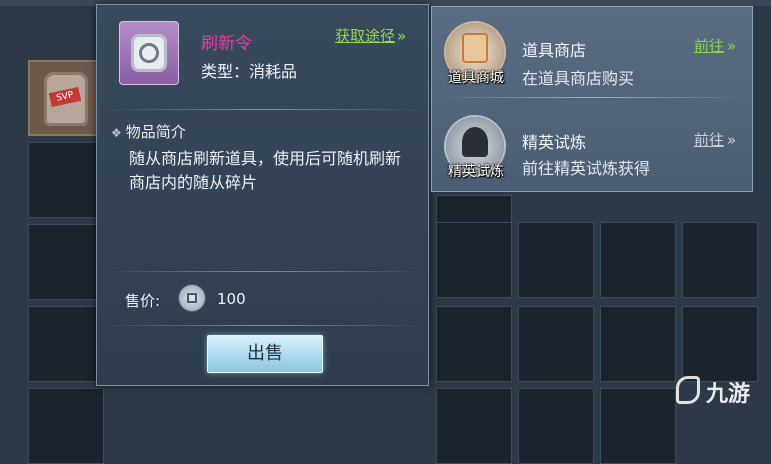 This screenshot has height=464, width=771. Describe the element at coordinates (592, 52) in the screenshot. I see `acquisition-row-shop: 道具商城 道具商店 在道具商店购买 前往»` at that location.